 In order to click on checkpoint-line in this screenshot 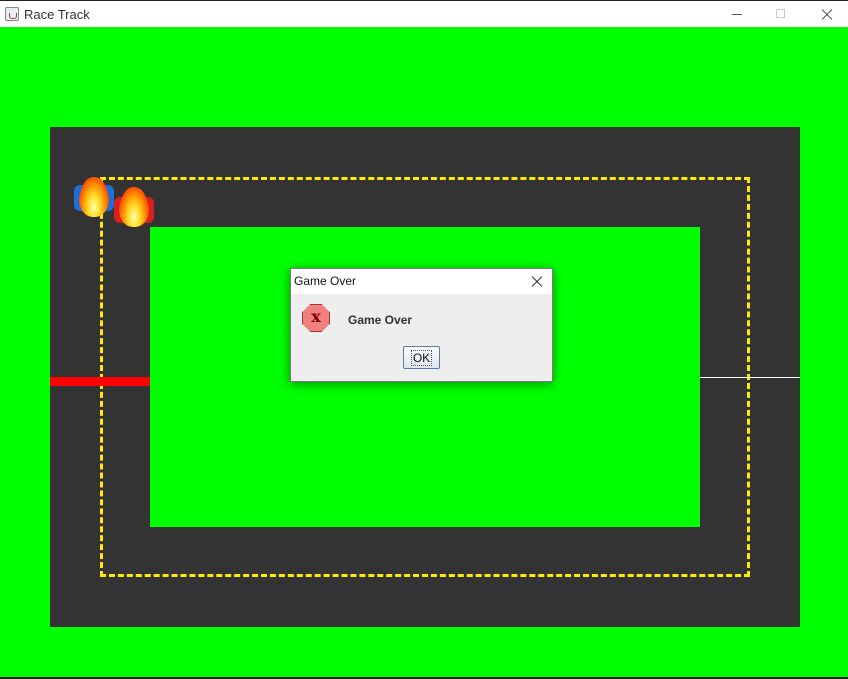, I will do `click(750, 377)`.